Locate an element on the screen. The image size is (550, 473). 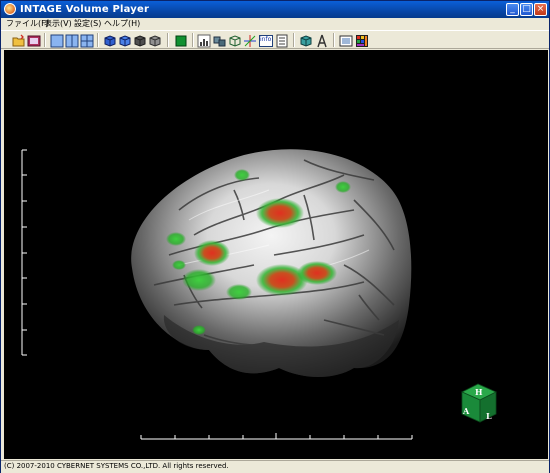
dual-view-icon is located at coordinates (72, 40).